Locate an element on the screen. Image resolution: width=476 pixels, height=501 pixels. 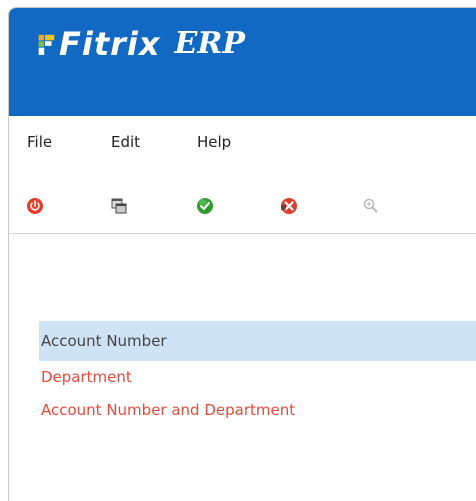
menu-bar: File Edit Help is located at coordinates (242, 142).